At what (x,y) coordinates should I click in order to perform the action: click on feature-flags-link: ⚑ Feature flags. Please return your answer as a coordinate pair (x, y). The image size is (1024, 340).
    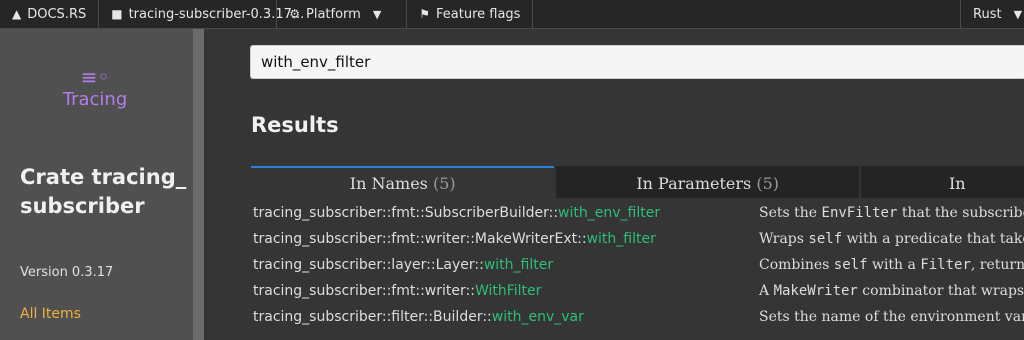
    Looking at the image, I should click on (470, 14).